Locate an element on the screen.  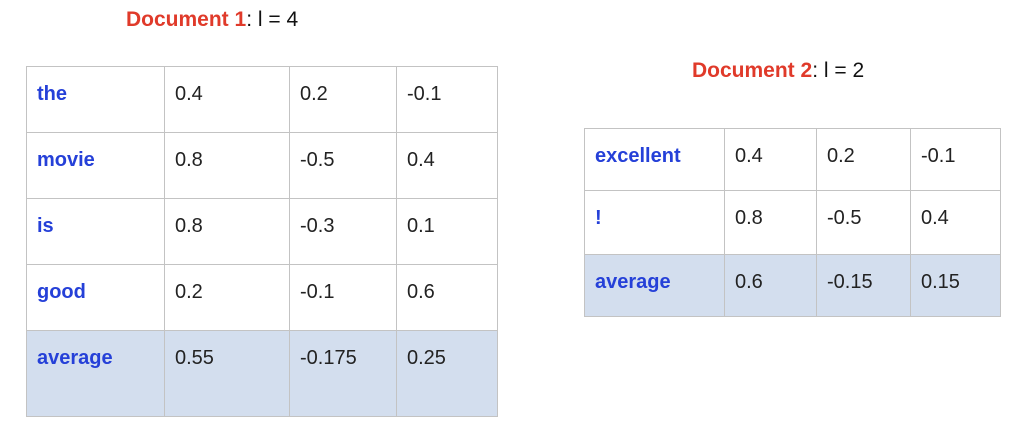
document-2-title: Document 2: l = 2 is located at coordinates (778, 71).